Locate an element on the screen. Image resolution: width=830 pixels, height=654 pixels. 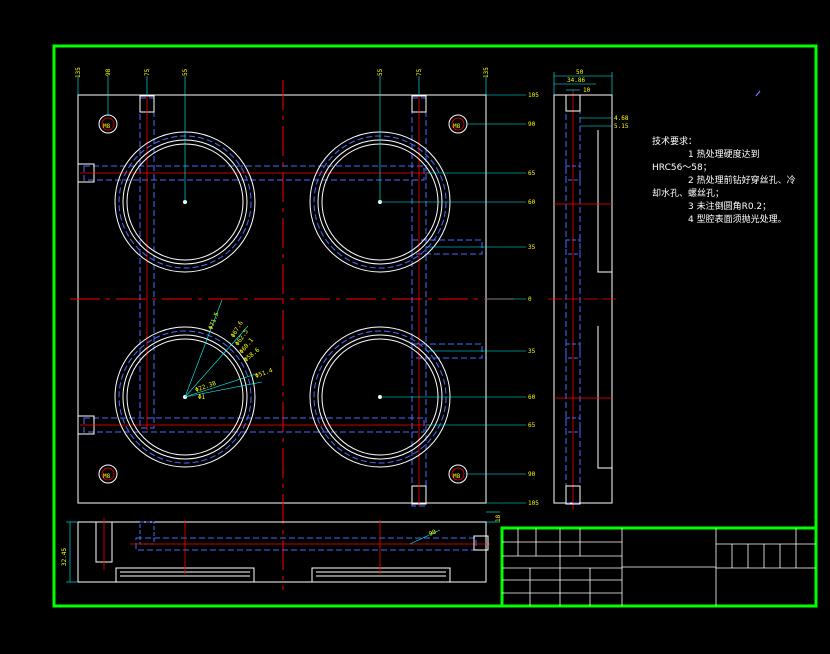
cursor-mark is located at coordinates (758, 93).